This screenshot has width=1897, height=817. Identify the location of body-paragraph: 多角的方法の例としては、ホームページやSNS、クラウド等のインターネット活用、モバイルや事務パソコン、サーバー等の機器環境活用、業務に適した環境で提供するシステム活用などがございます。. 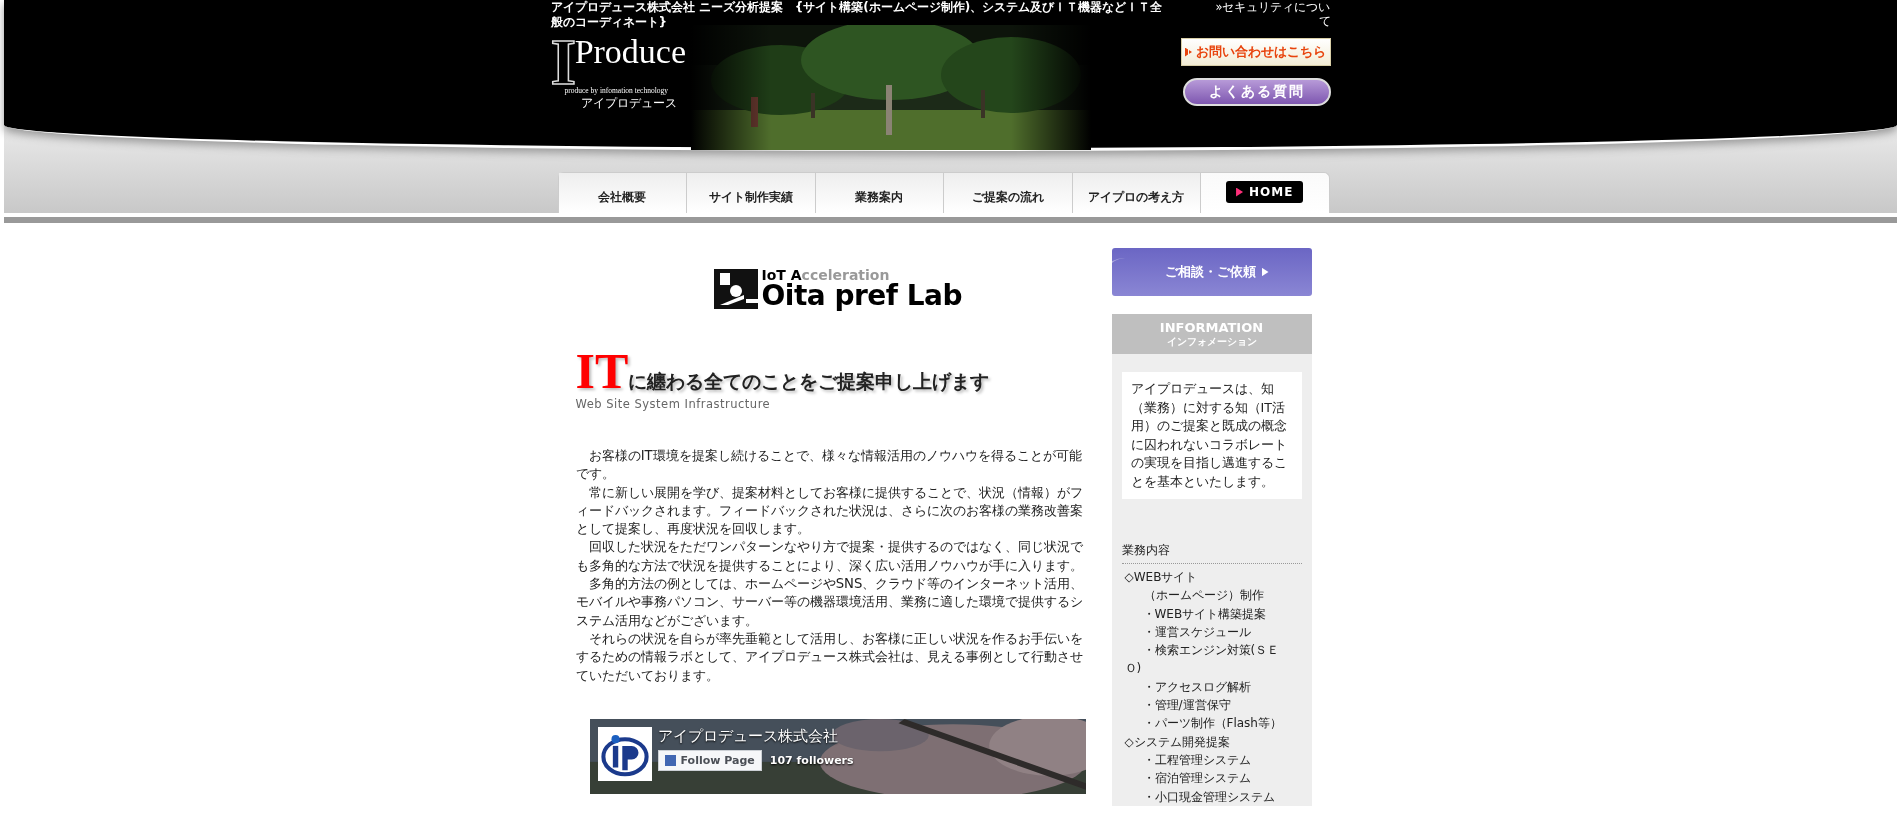
(830, 602).